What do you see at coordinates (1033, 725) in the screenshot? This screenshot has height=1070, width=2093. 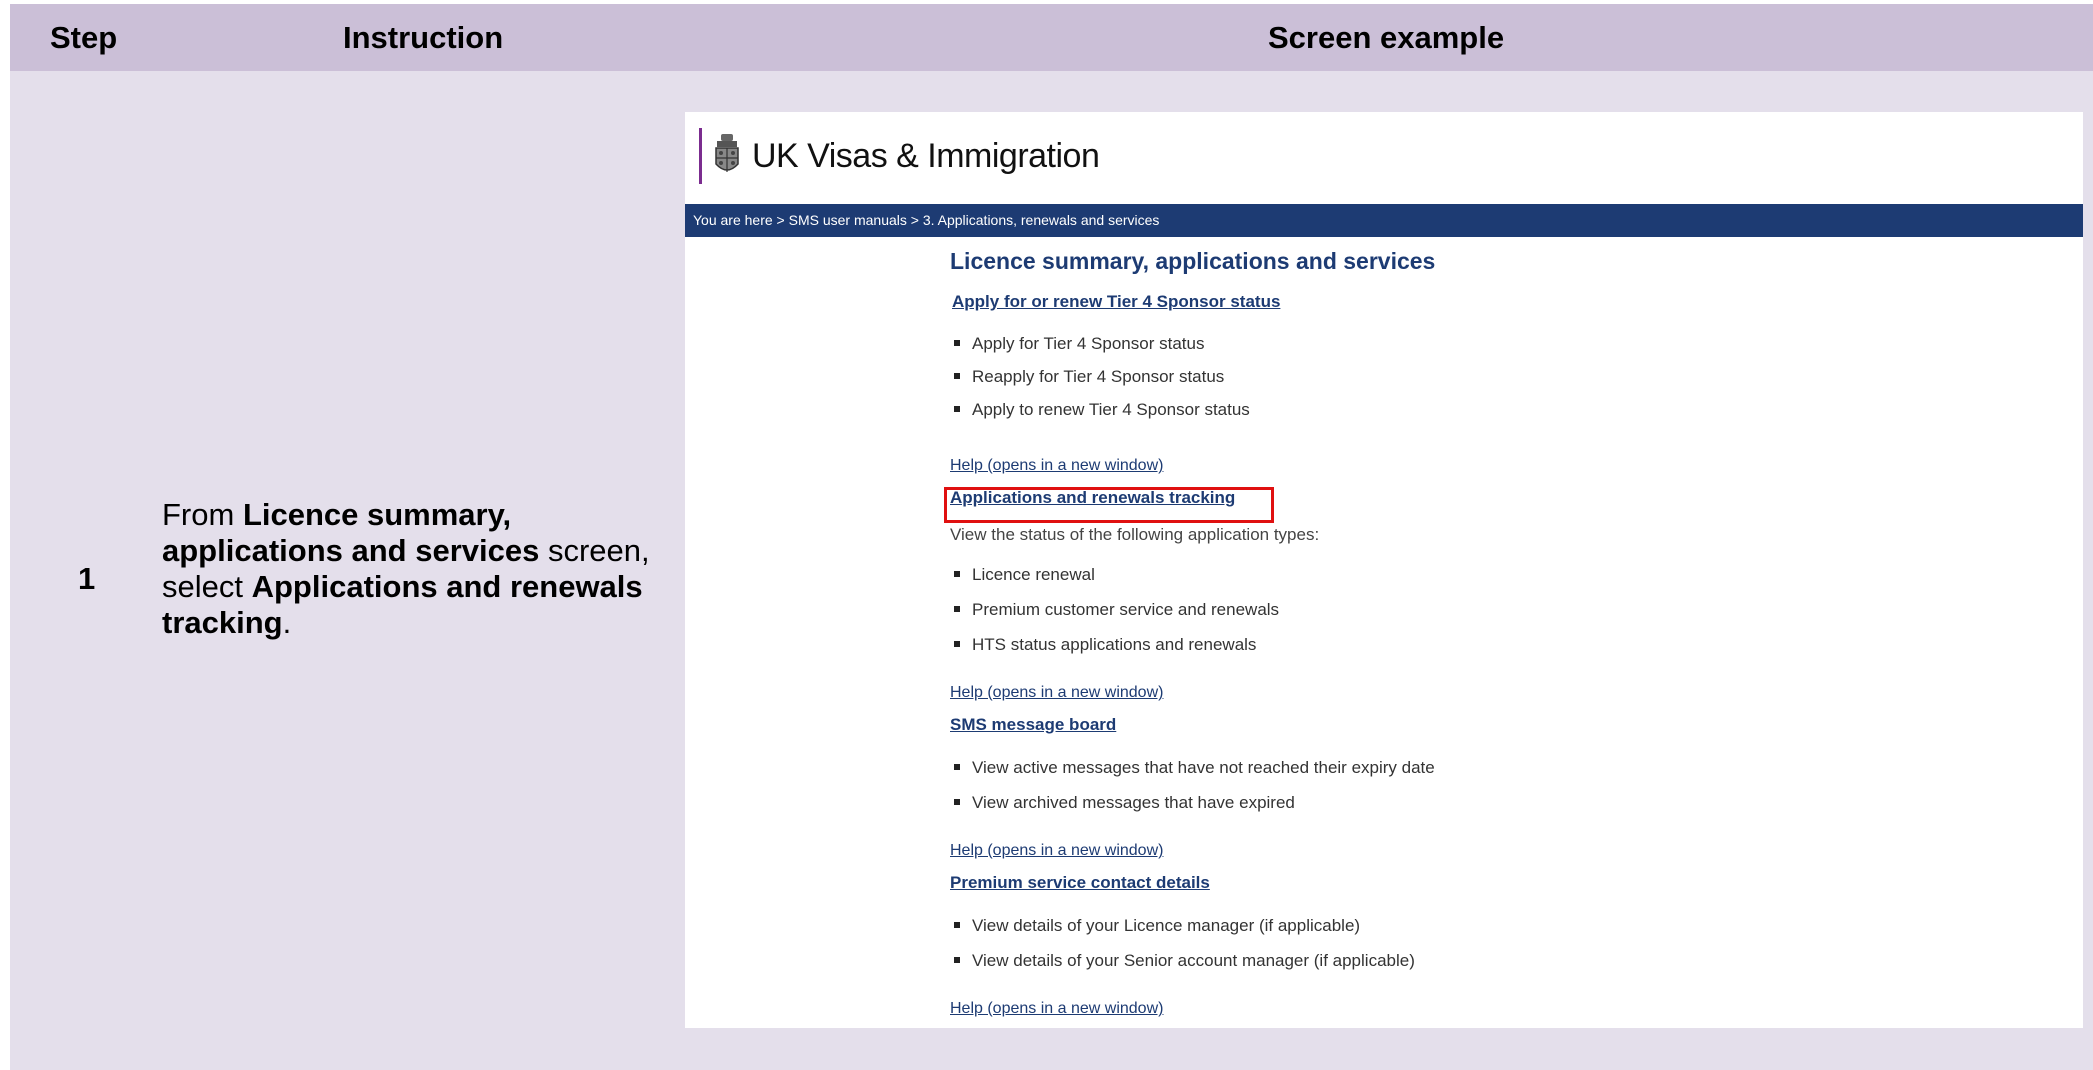 I see `link-sms-message-board: SMS message board` at bounding box center [1033, 725].